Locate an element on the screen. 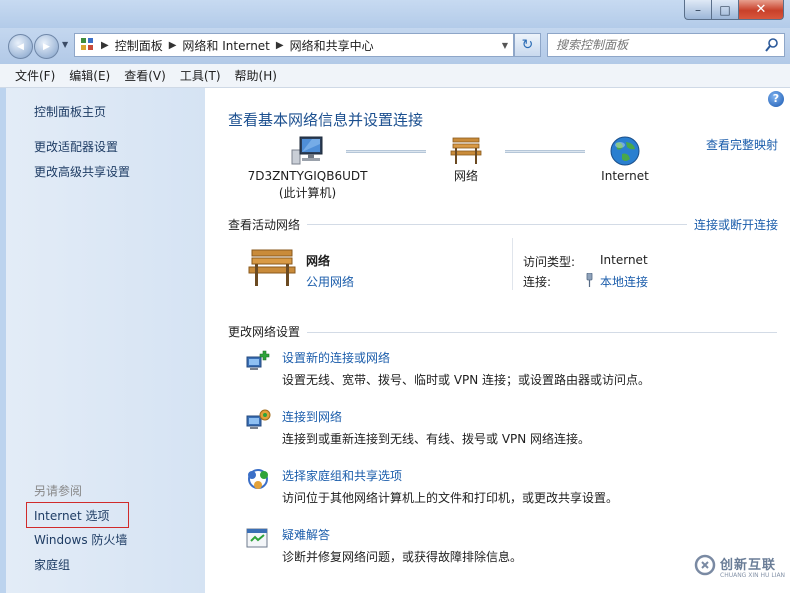  homegroup-sharing-description: 访问位于其他网络计算机上的文件和打印机，或更改共享设置。 is located at coordinates (450, 498).